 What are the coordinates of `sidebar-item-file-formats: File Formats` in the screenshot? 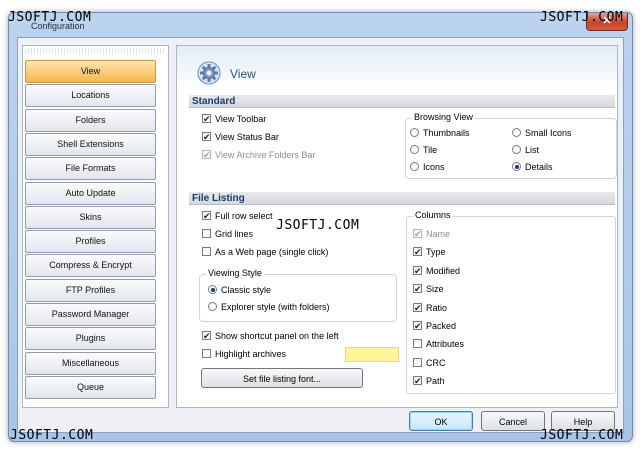 It's located at (90, 169).